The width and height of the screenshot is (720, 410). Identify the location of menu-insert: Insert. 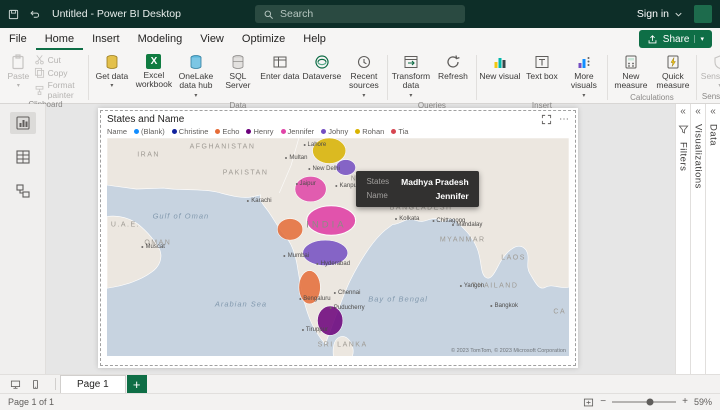
(106, 39).